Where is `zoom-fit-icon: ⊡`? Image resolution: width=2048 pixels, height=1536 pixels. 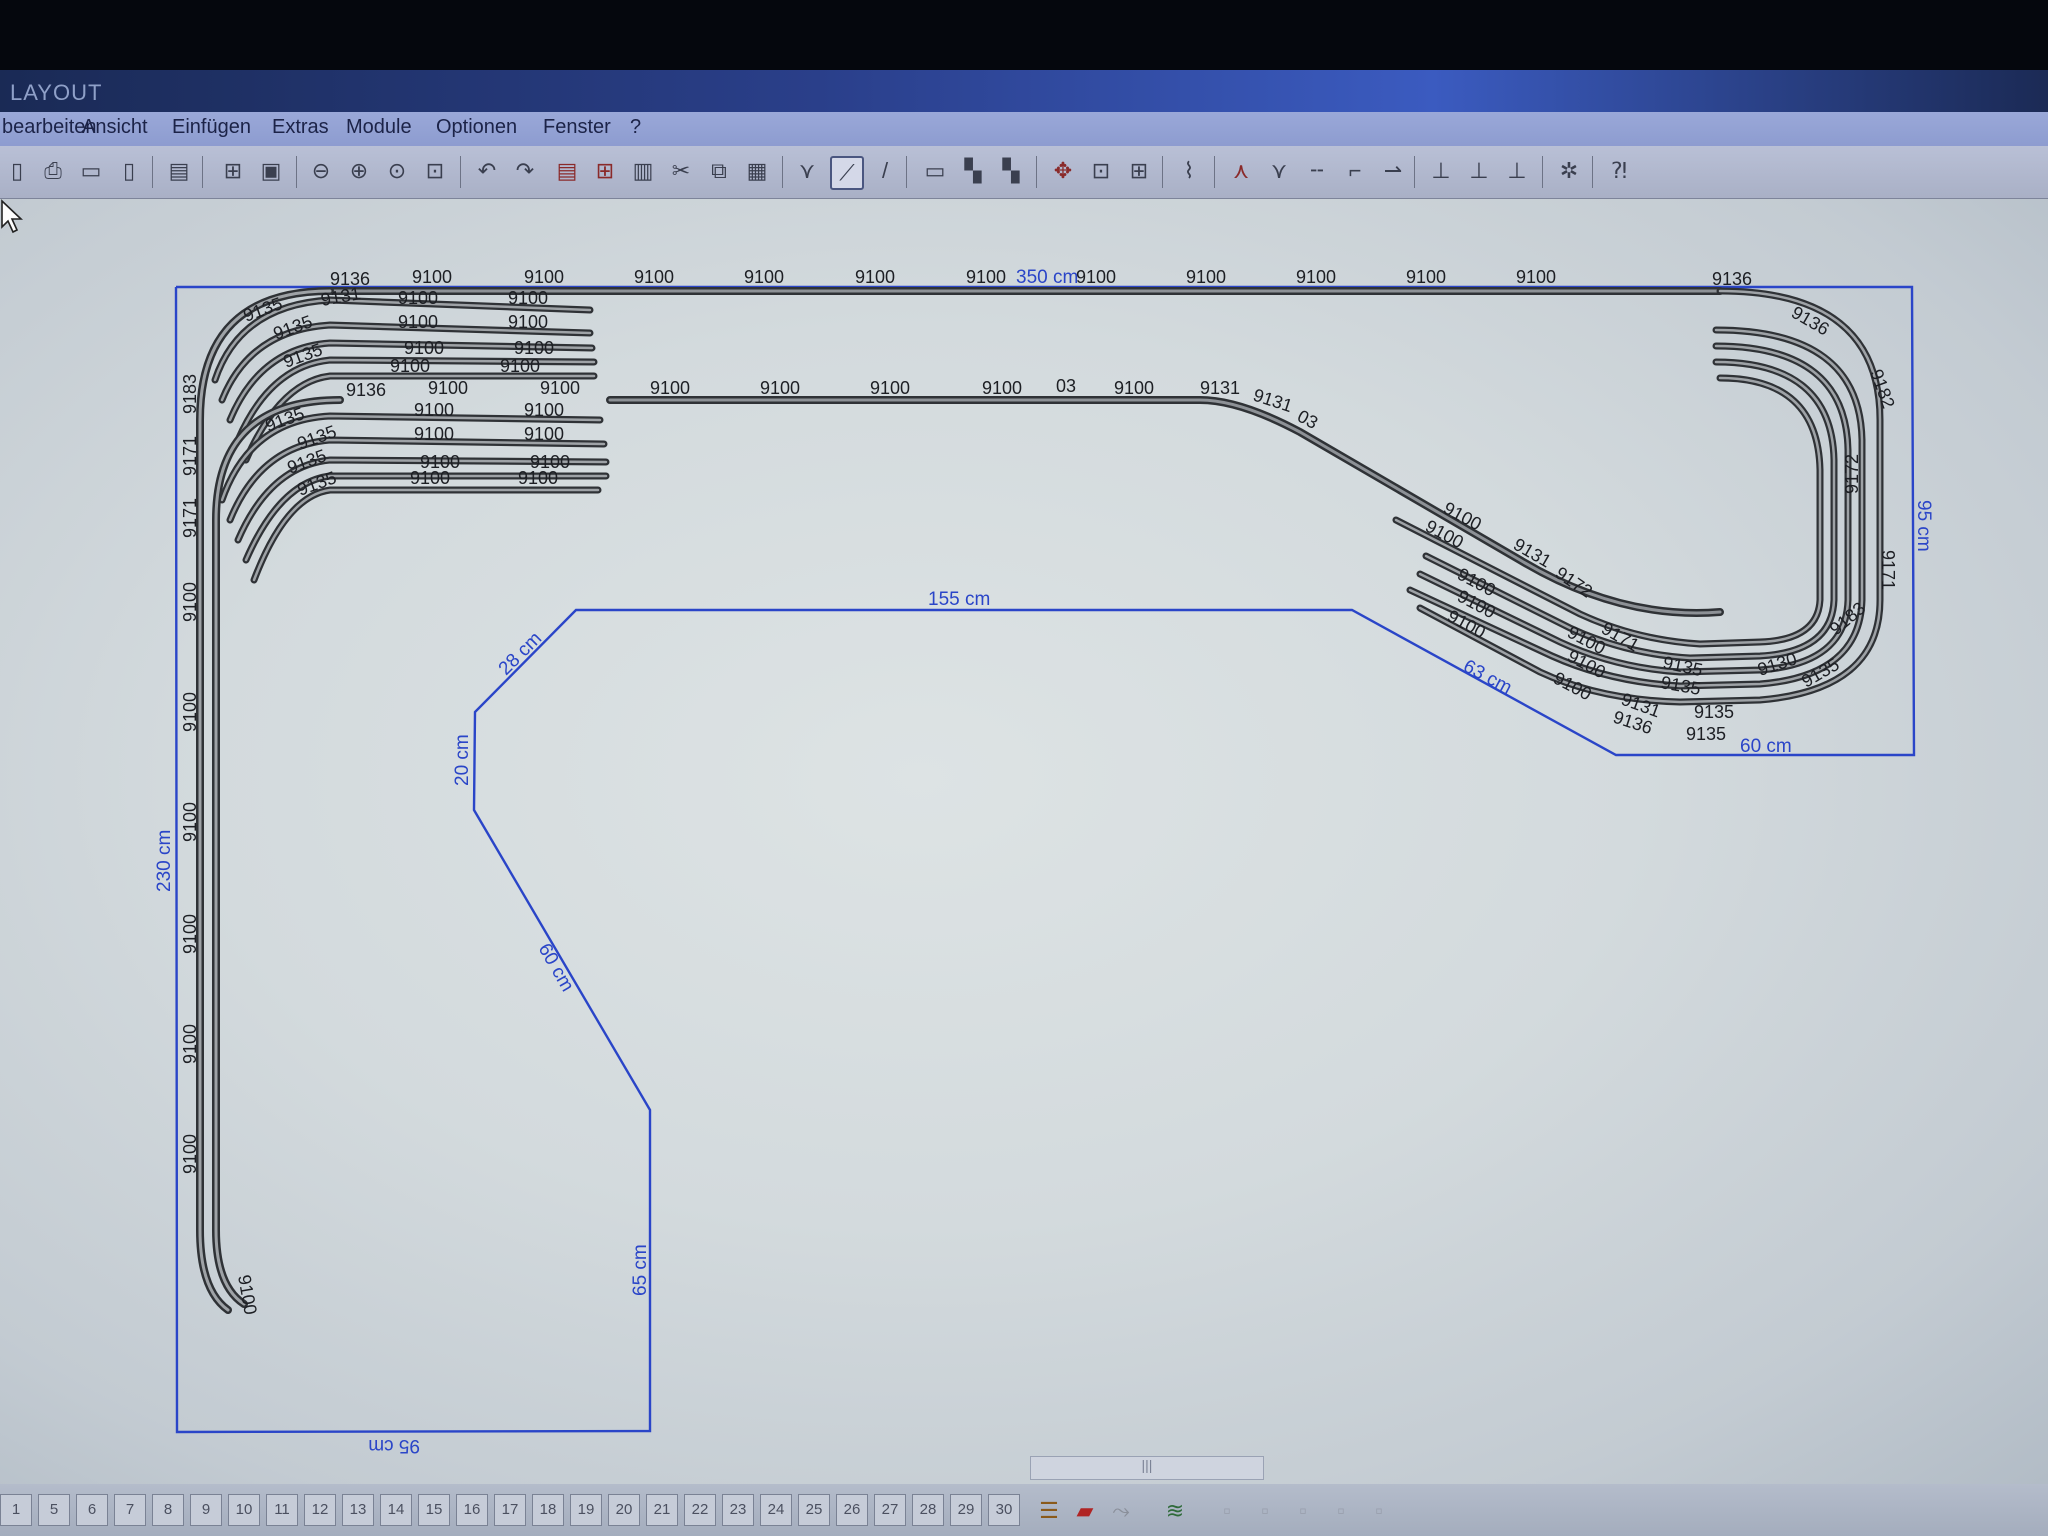
zoom-fit-icon: ⊡ is located at coordinates (435, 171).